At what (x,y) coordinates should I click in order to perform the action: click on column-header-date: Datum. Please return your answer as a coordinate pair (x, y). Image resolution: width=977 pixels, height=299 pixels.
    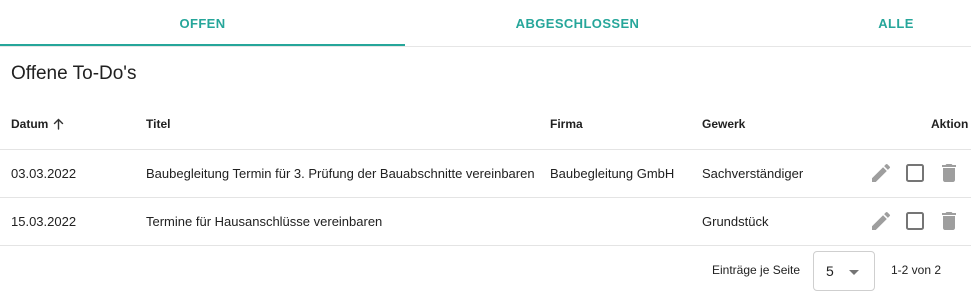
    Looking at the image, I should click on (37, 124).